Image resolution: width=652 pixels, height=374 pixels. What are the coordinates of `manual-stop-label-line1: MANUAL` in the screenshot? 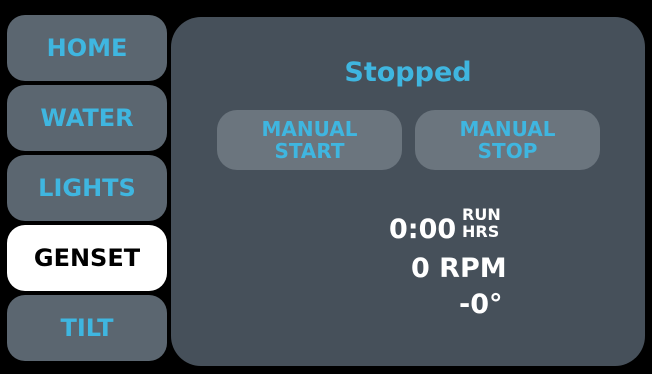 It's located at (507, 129).